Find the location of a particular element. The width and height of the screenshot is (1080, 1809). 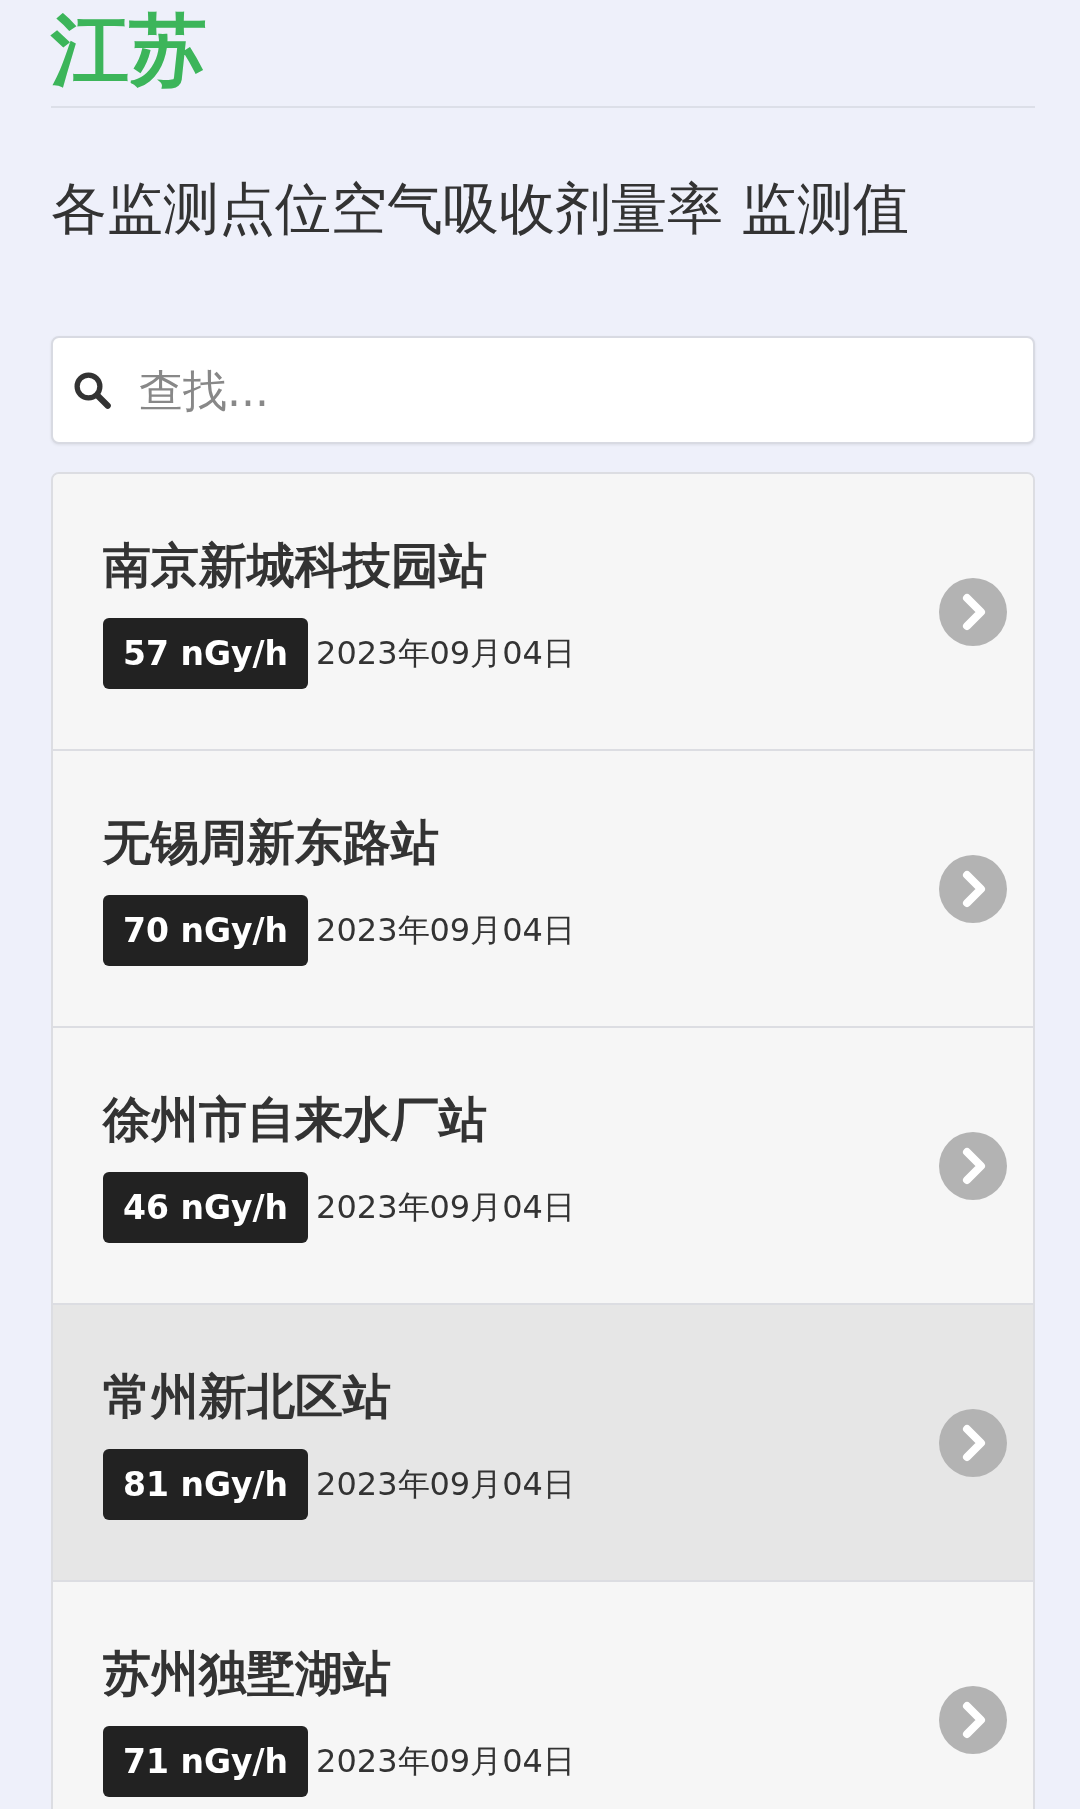

station-item: 常州新北区站 81 nGy/h 2023年09月04日 is located at coordinates (543, 1443).